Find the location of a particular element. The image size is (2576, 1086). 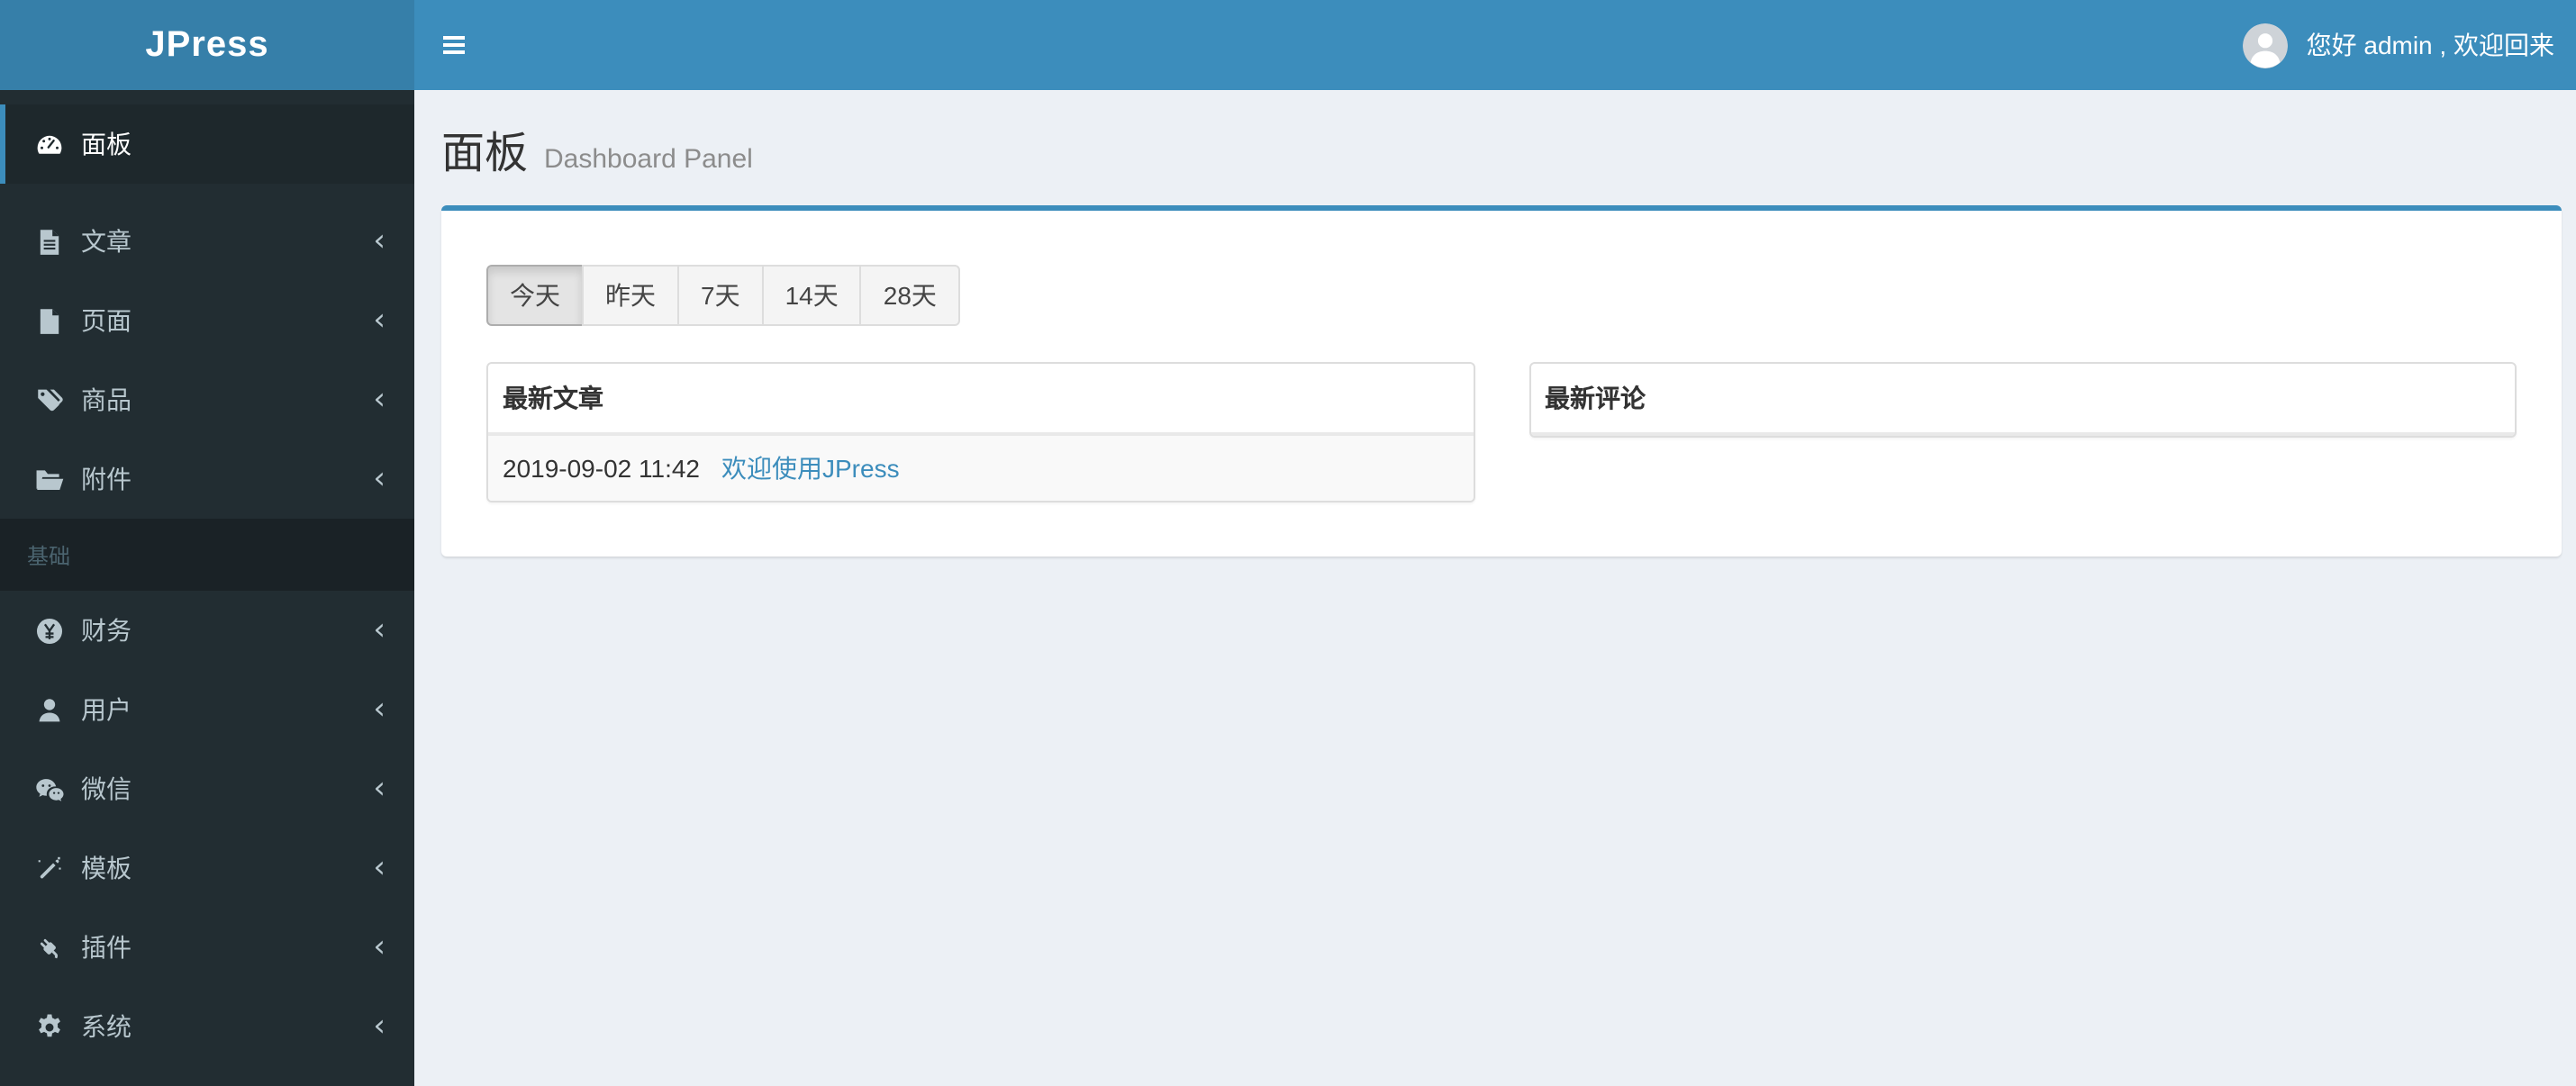

wechat-icon is located at coordinates (49, 789).